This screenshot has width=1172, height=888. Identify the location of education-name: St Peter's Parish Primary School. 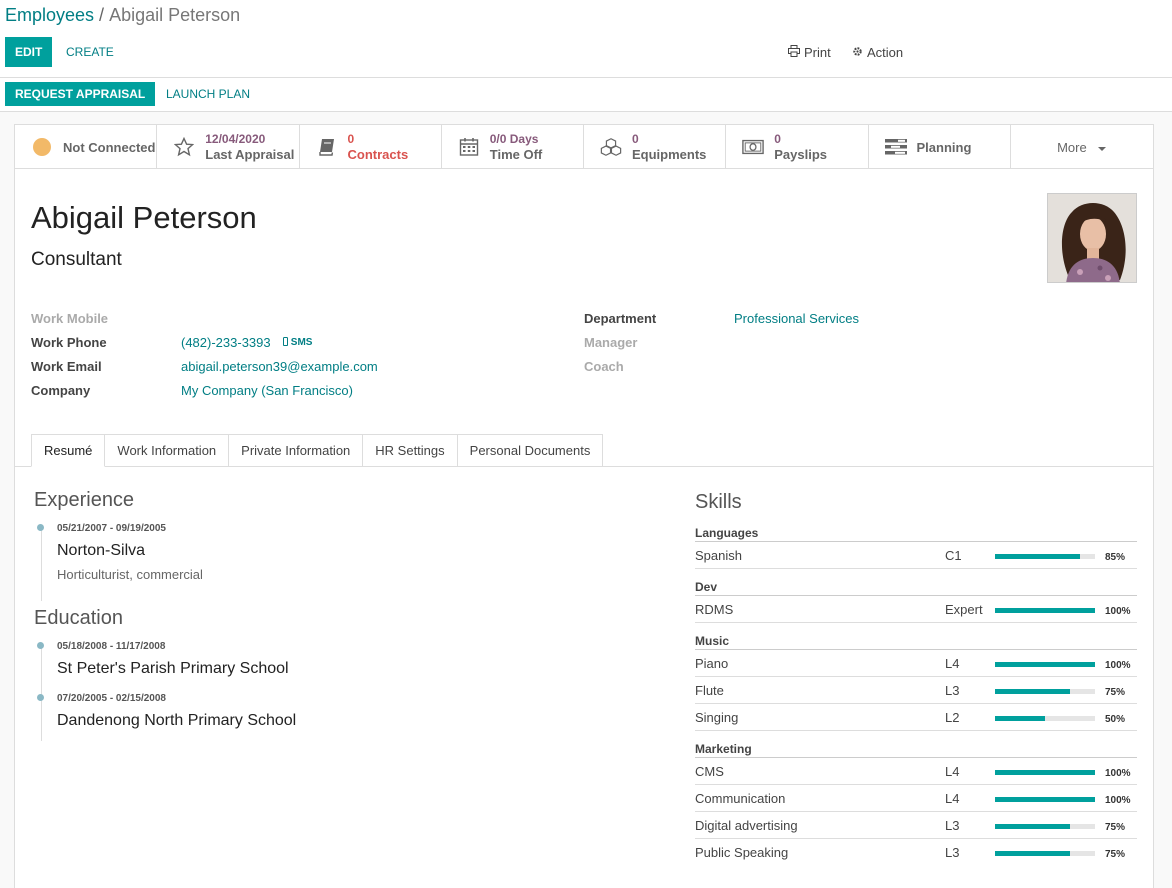
(173, 669).